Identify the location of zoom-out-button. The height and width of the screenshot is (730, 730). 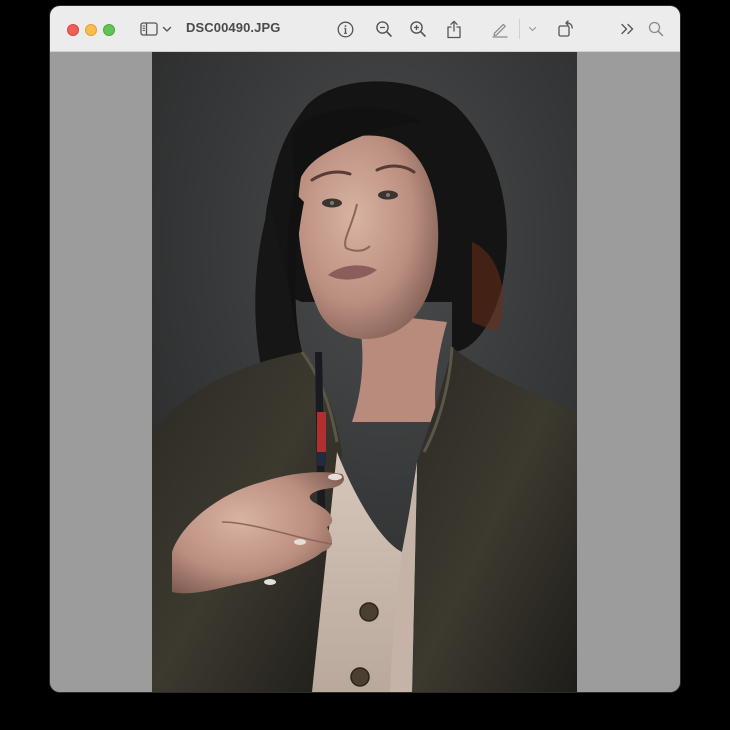
(384, 29).